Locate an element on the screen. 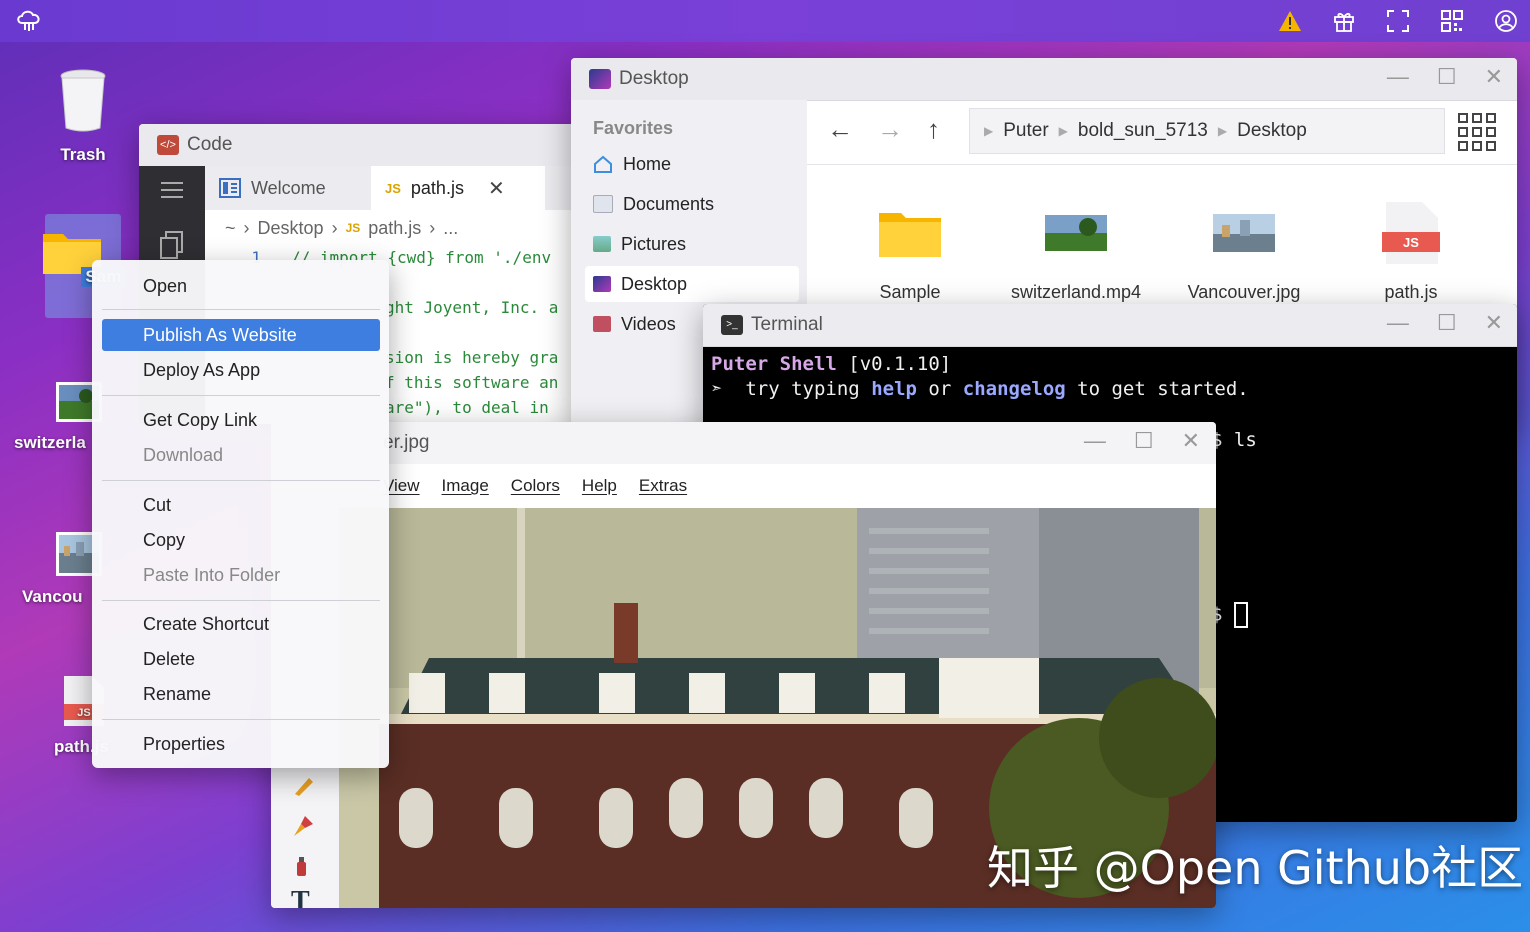 This screenshot has width=1530, height=932. js-file-icon: JS is located at coordinates (1411, 233).